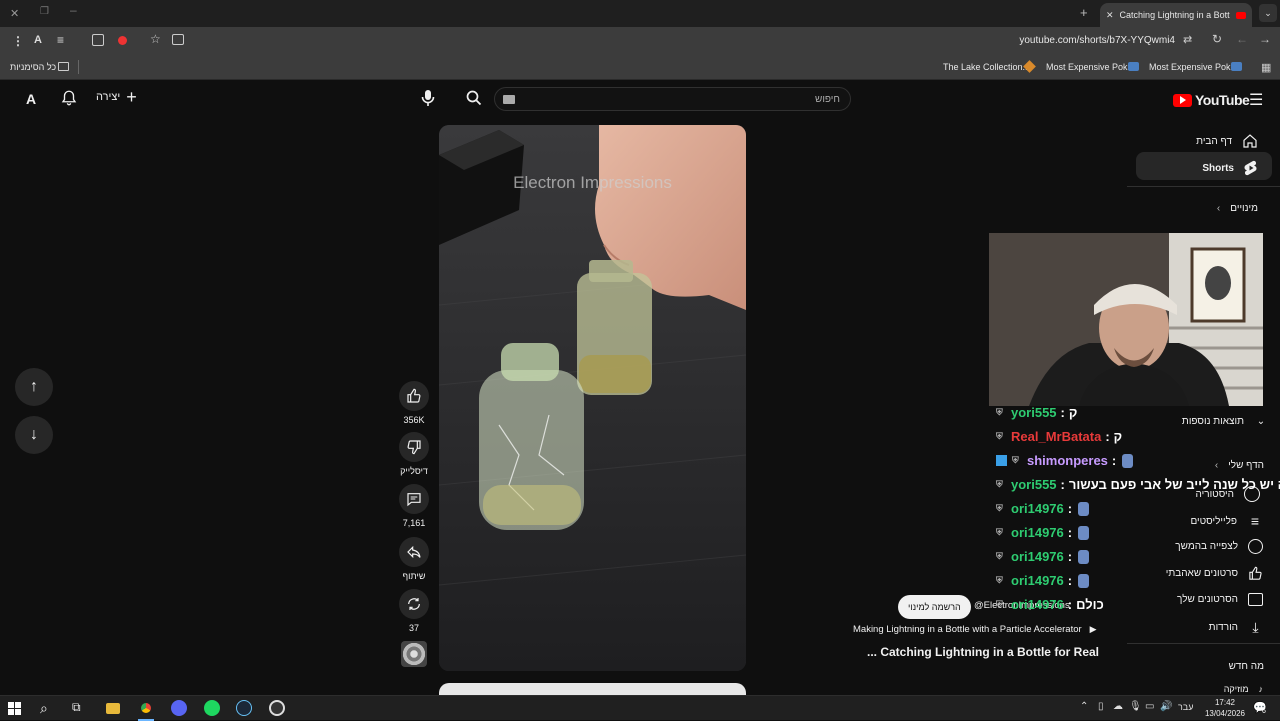 The height and width of the screenshot is (721, 1280). I want to click on nav-playlists: פלייליסטים ≡, so click(1226, 521).